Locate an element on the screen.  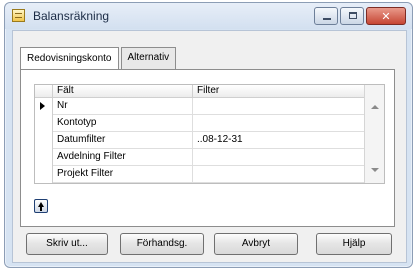
move-up-button is located at coordinates (41, 206).